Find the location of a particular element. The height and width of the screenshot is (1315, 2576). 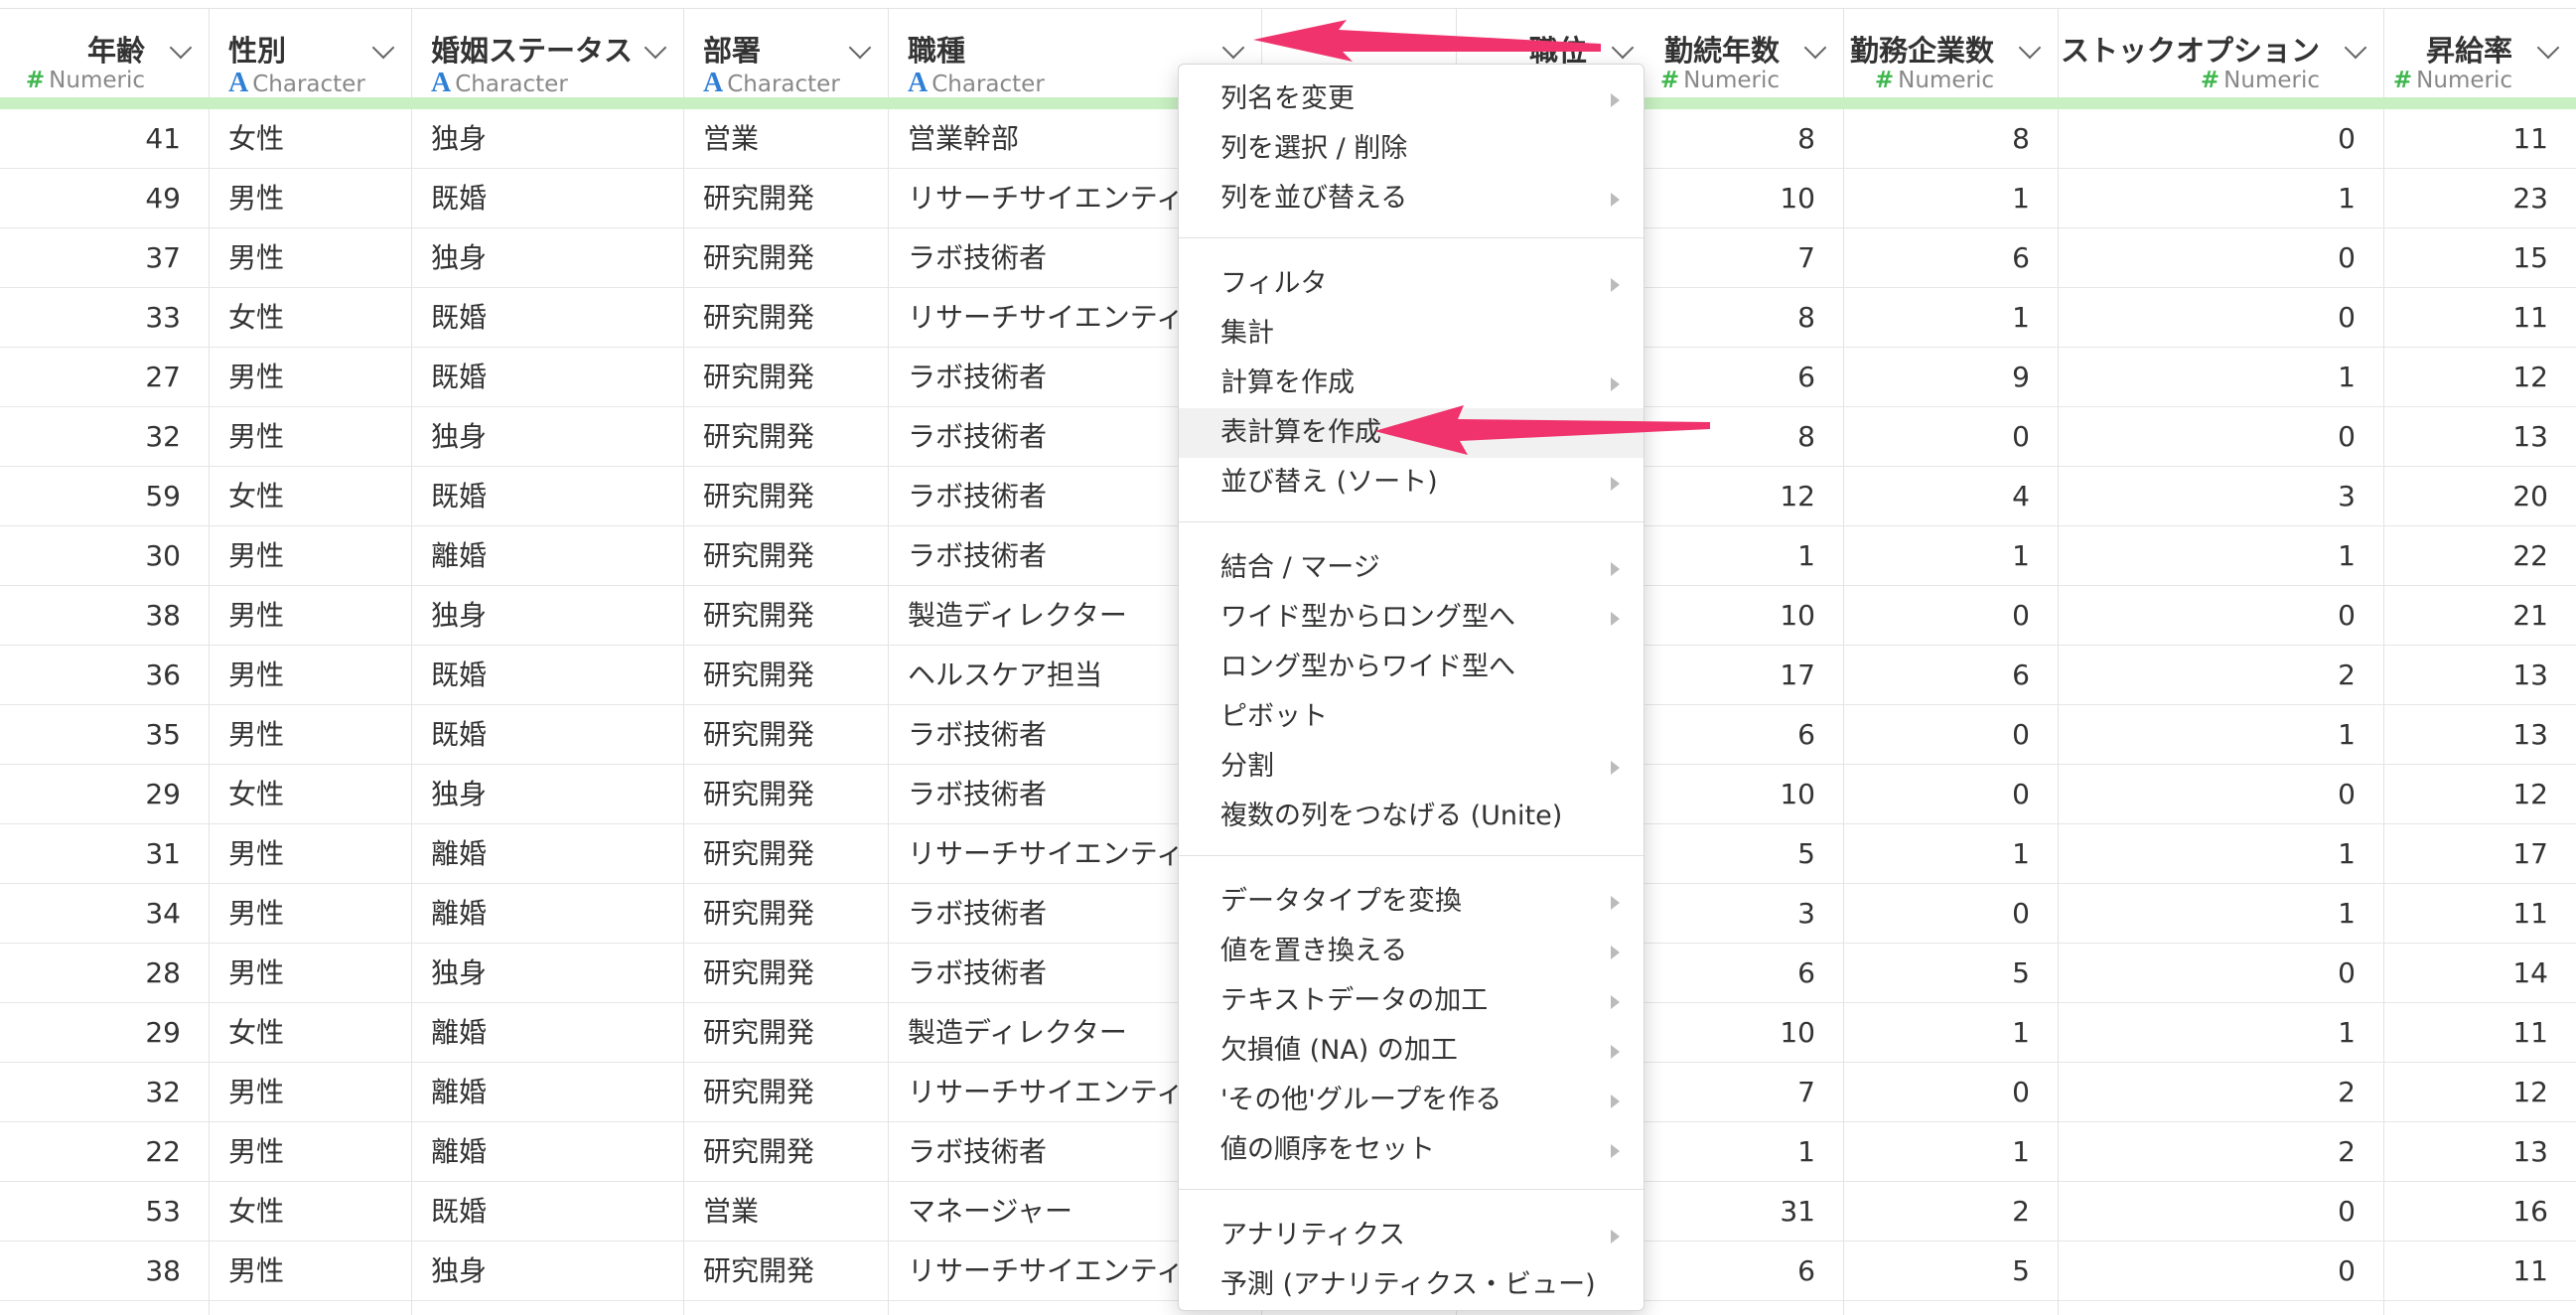

menu-item: 分割 is located at coordinates (1412, 767).